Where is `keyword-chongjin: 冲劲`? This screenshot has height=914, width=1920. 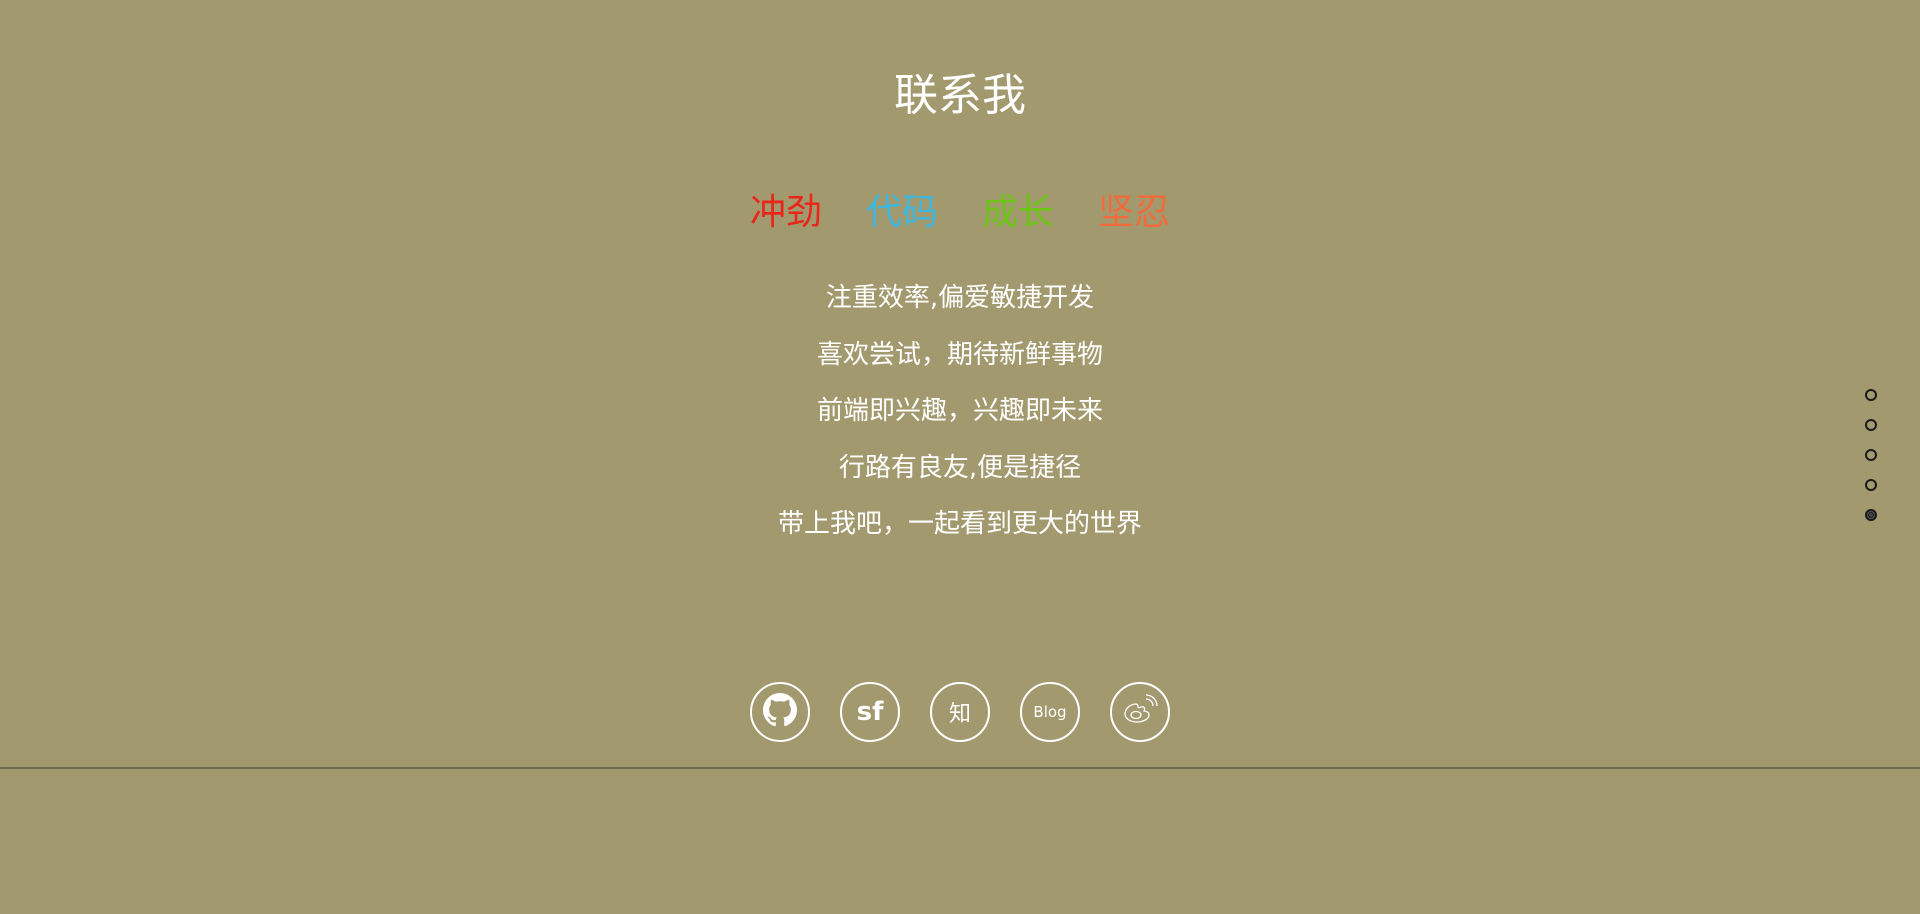
keyword-chongjin: 冲劲 is located at coordinates (785, 212).